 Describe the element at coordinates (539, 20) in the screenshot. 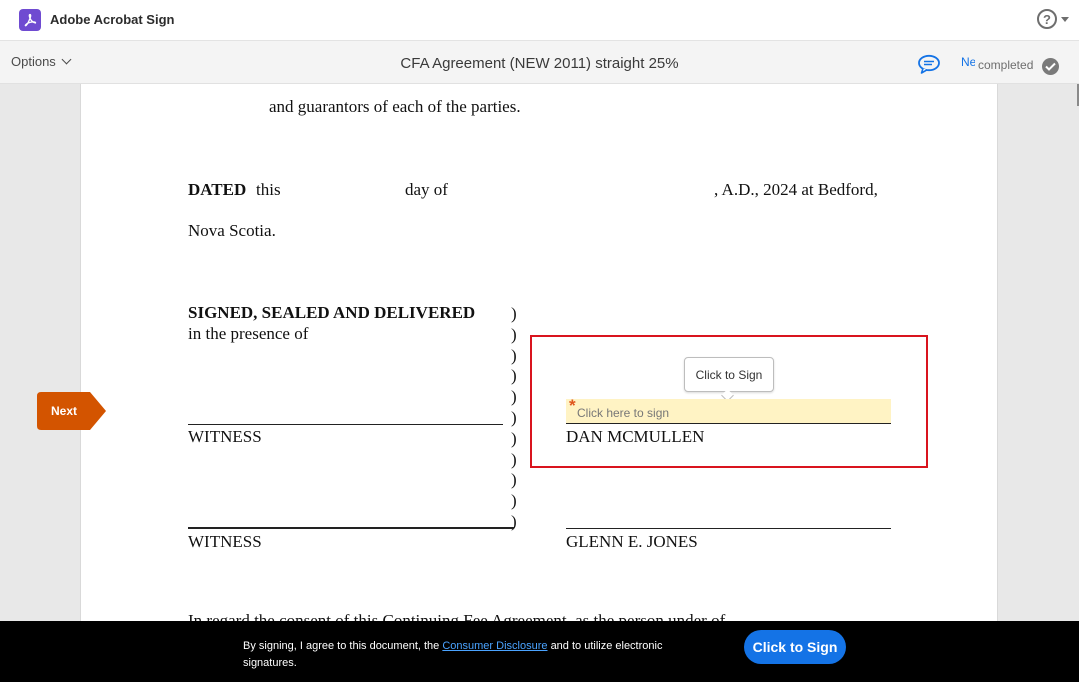

I see `app-header: Adobe Acrobat Sign ?` at that location.